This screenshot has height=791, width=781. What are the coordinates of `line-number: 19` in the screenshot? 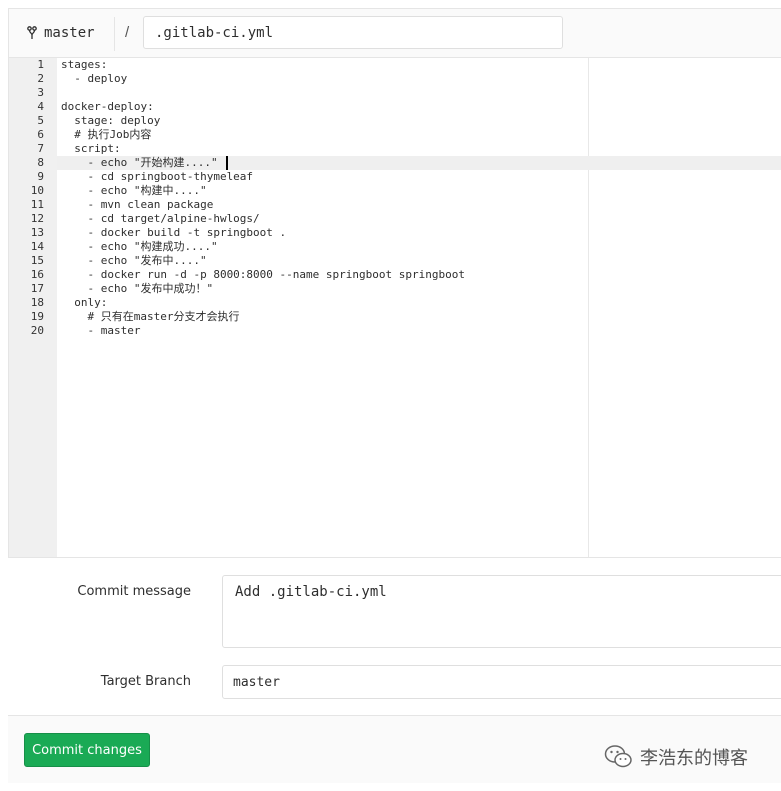 It's located at (37, 316).